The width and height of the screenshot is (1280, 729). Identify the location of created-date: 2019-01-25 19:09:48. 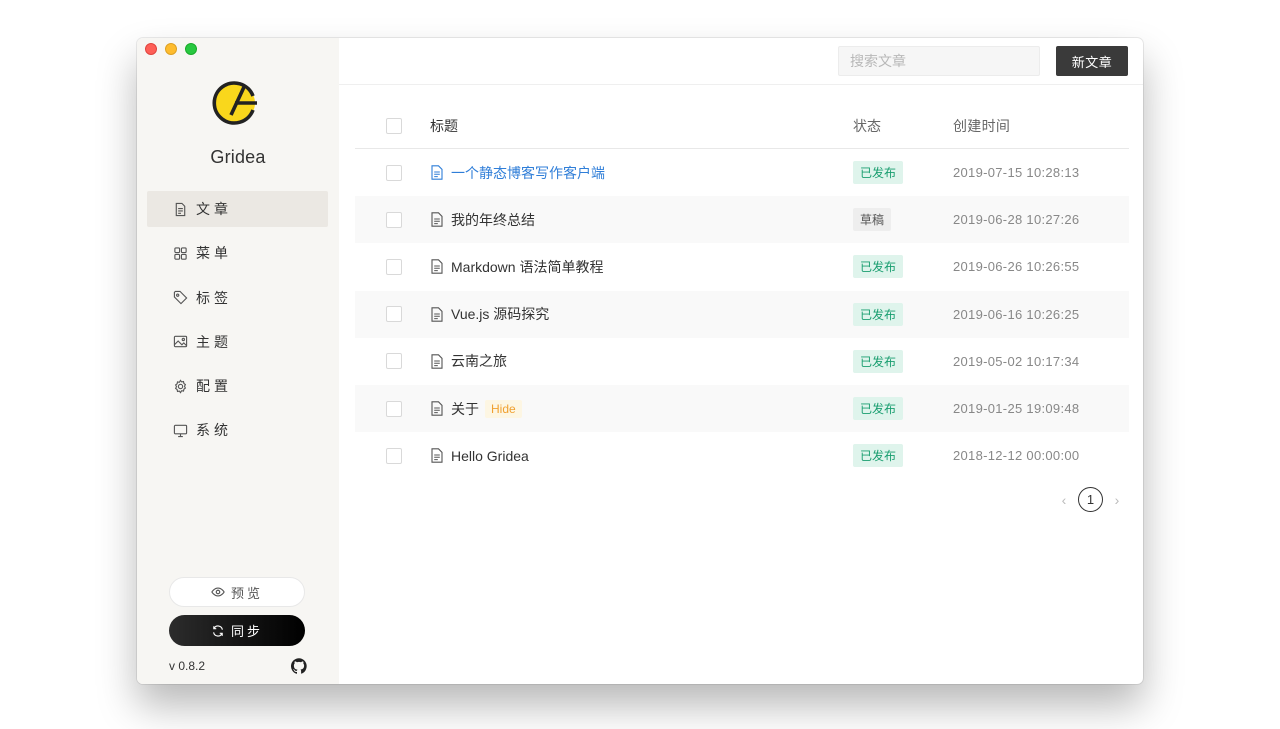
(1016, 409).